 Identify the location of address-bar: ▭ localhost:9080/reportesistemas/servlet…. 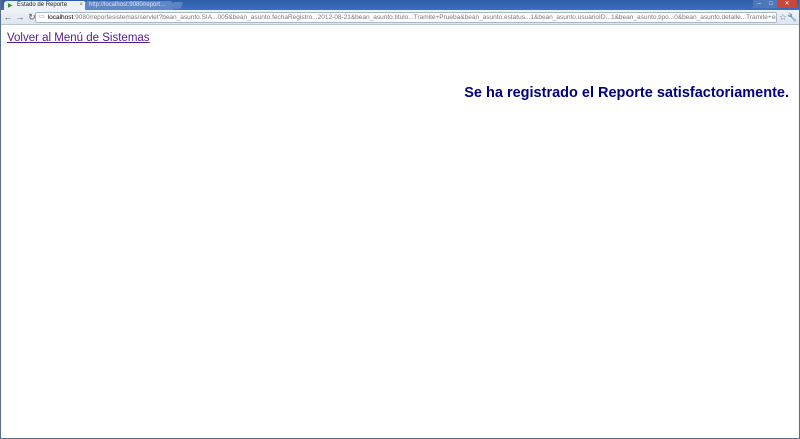
(406, 17).